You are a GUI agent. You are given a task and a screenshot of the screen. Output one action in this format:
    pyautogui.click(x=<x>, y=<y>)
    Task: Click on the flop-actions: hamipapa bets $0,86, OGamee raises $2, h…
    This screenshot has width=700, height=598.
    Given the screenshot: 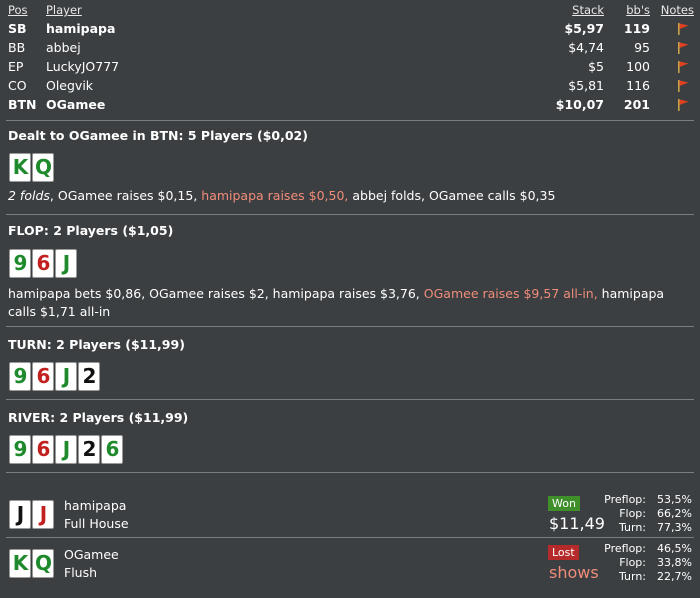 What is the action you would take?
    pyautogui.click(x=350, y=303)
    